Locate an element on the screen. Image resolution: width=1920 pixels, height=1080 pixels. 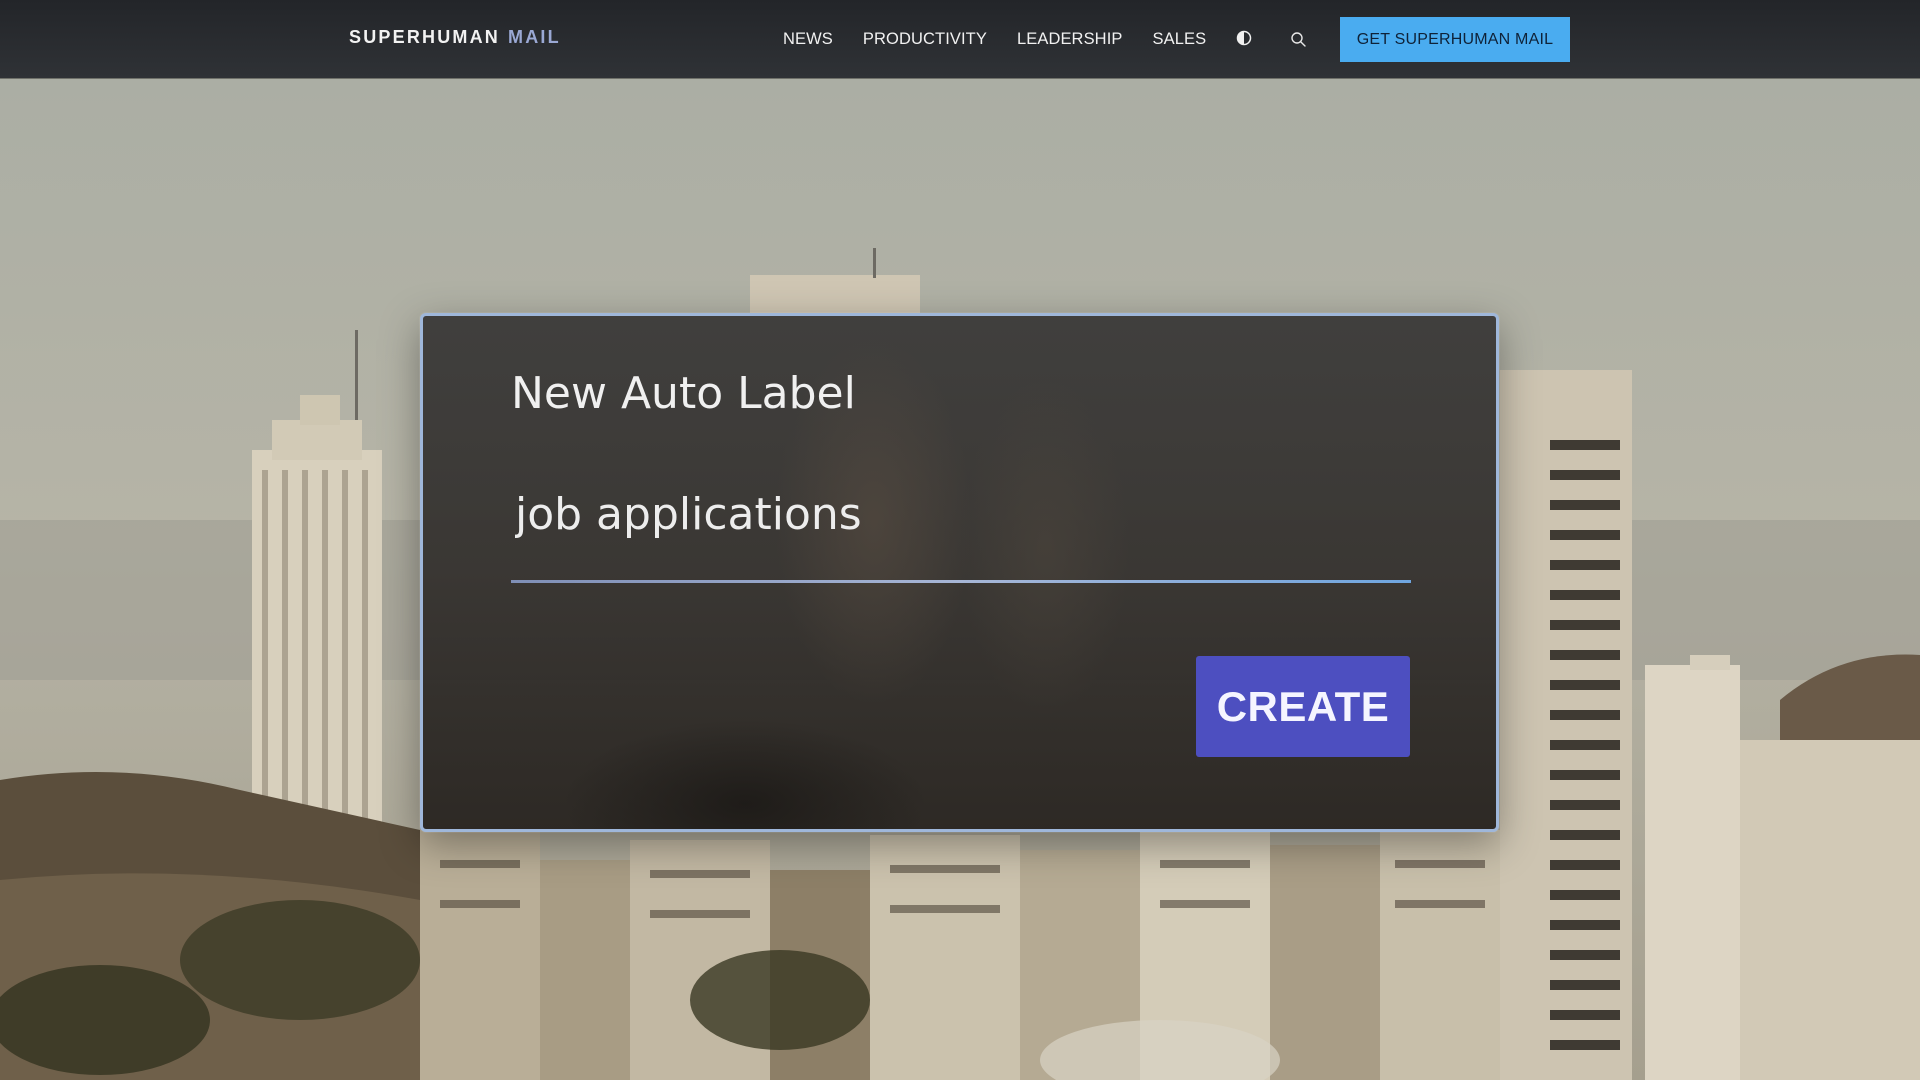
search-icon is located at coordinates (1298, 39).